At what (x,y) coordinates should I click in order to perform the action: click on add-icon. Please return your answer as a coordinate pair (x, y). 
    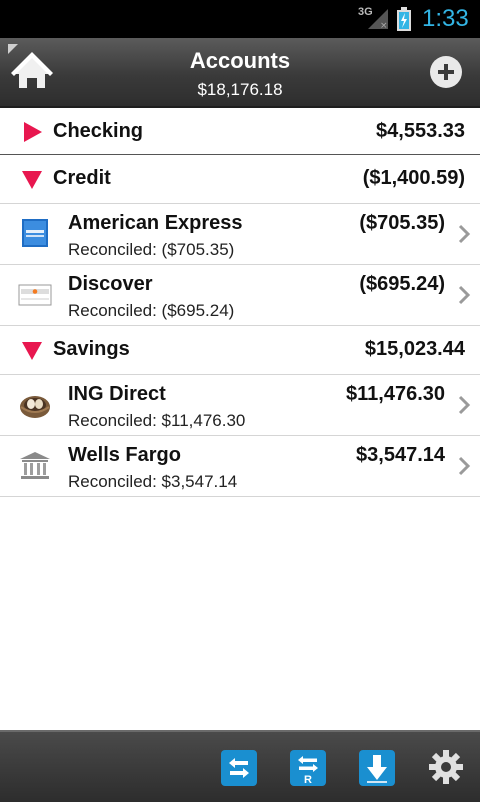
    Looking at the image, I should click on (446, 72).